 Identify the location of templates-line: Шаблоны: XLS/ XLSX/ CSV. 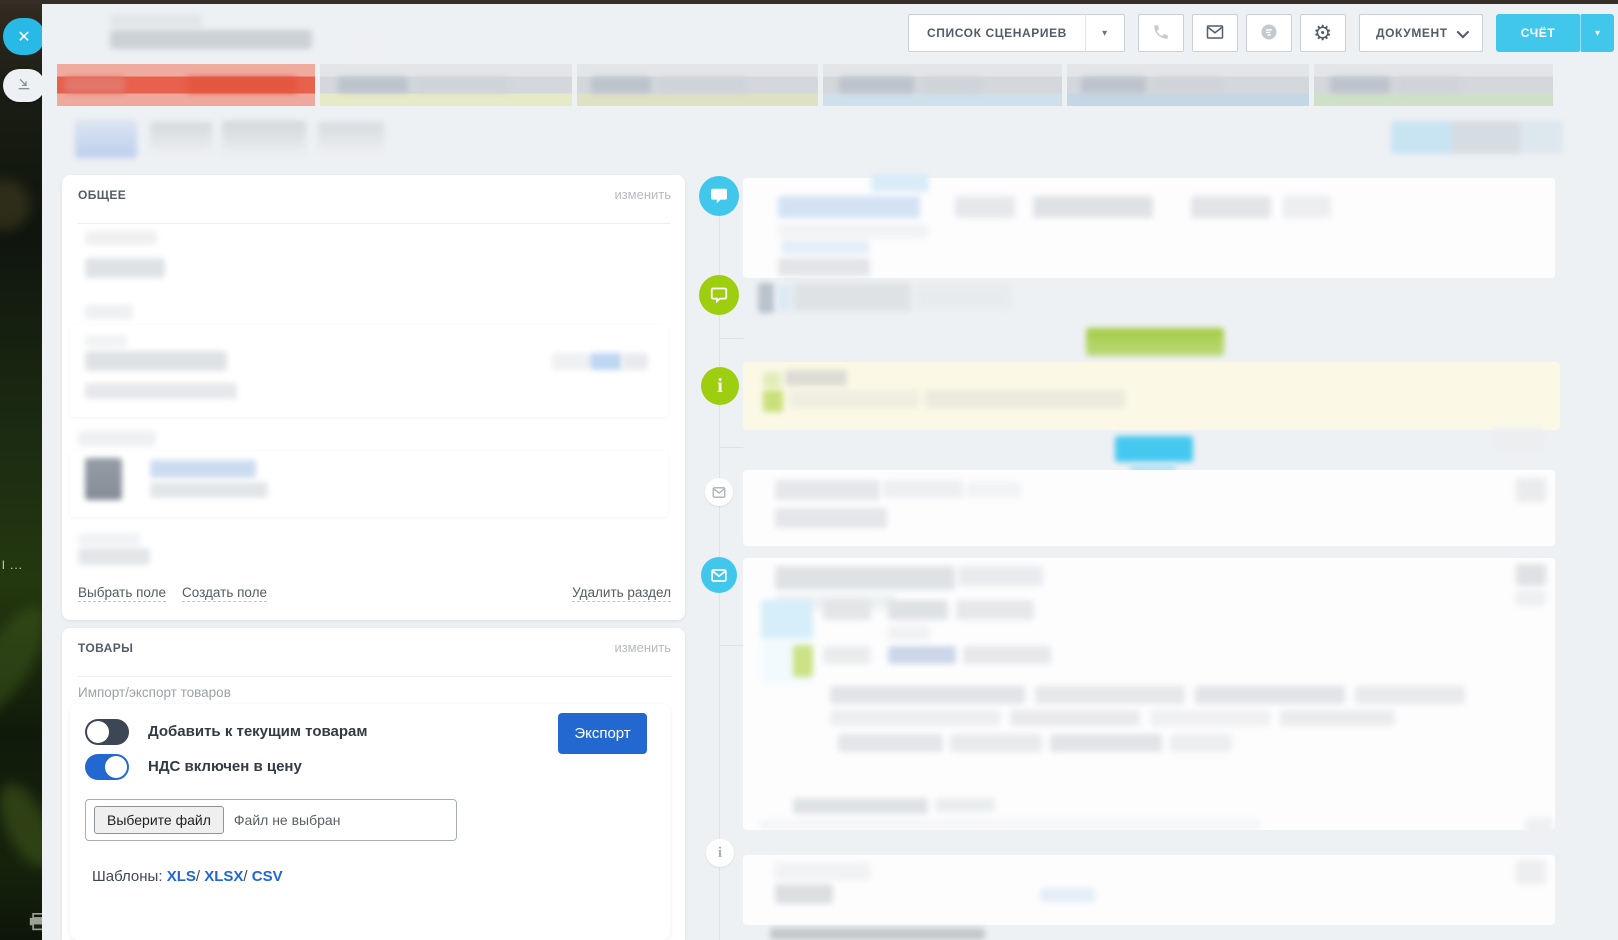
(187, 876).